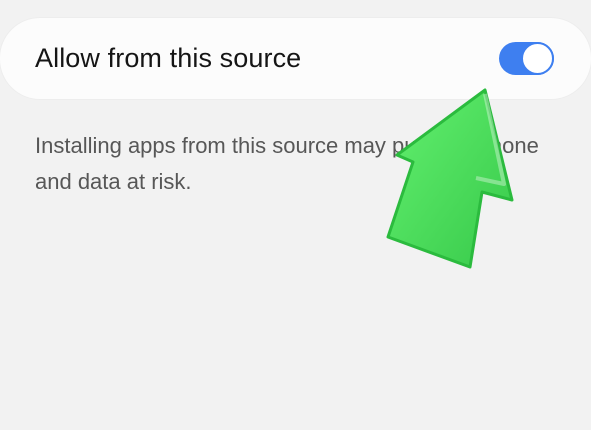 The width and height of the screenshot is (591, 430). I want to click on allow-source-toggle, so click(526, 58).